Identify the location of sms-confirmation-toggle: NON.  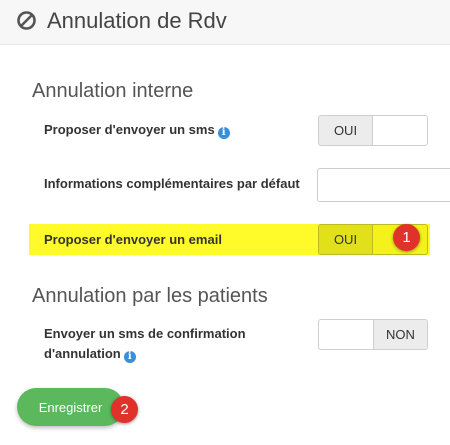
(373, 334).